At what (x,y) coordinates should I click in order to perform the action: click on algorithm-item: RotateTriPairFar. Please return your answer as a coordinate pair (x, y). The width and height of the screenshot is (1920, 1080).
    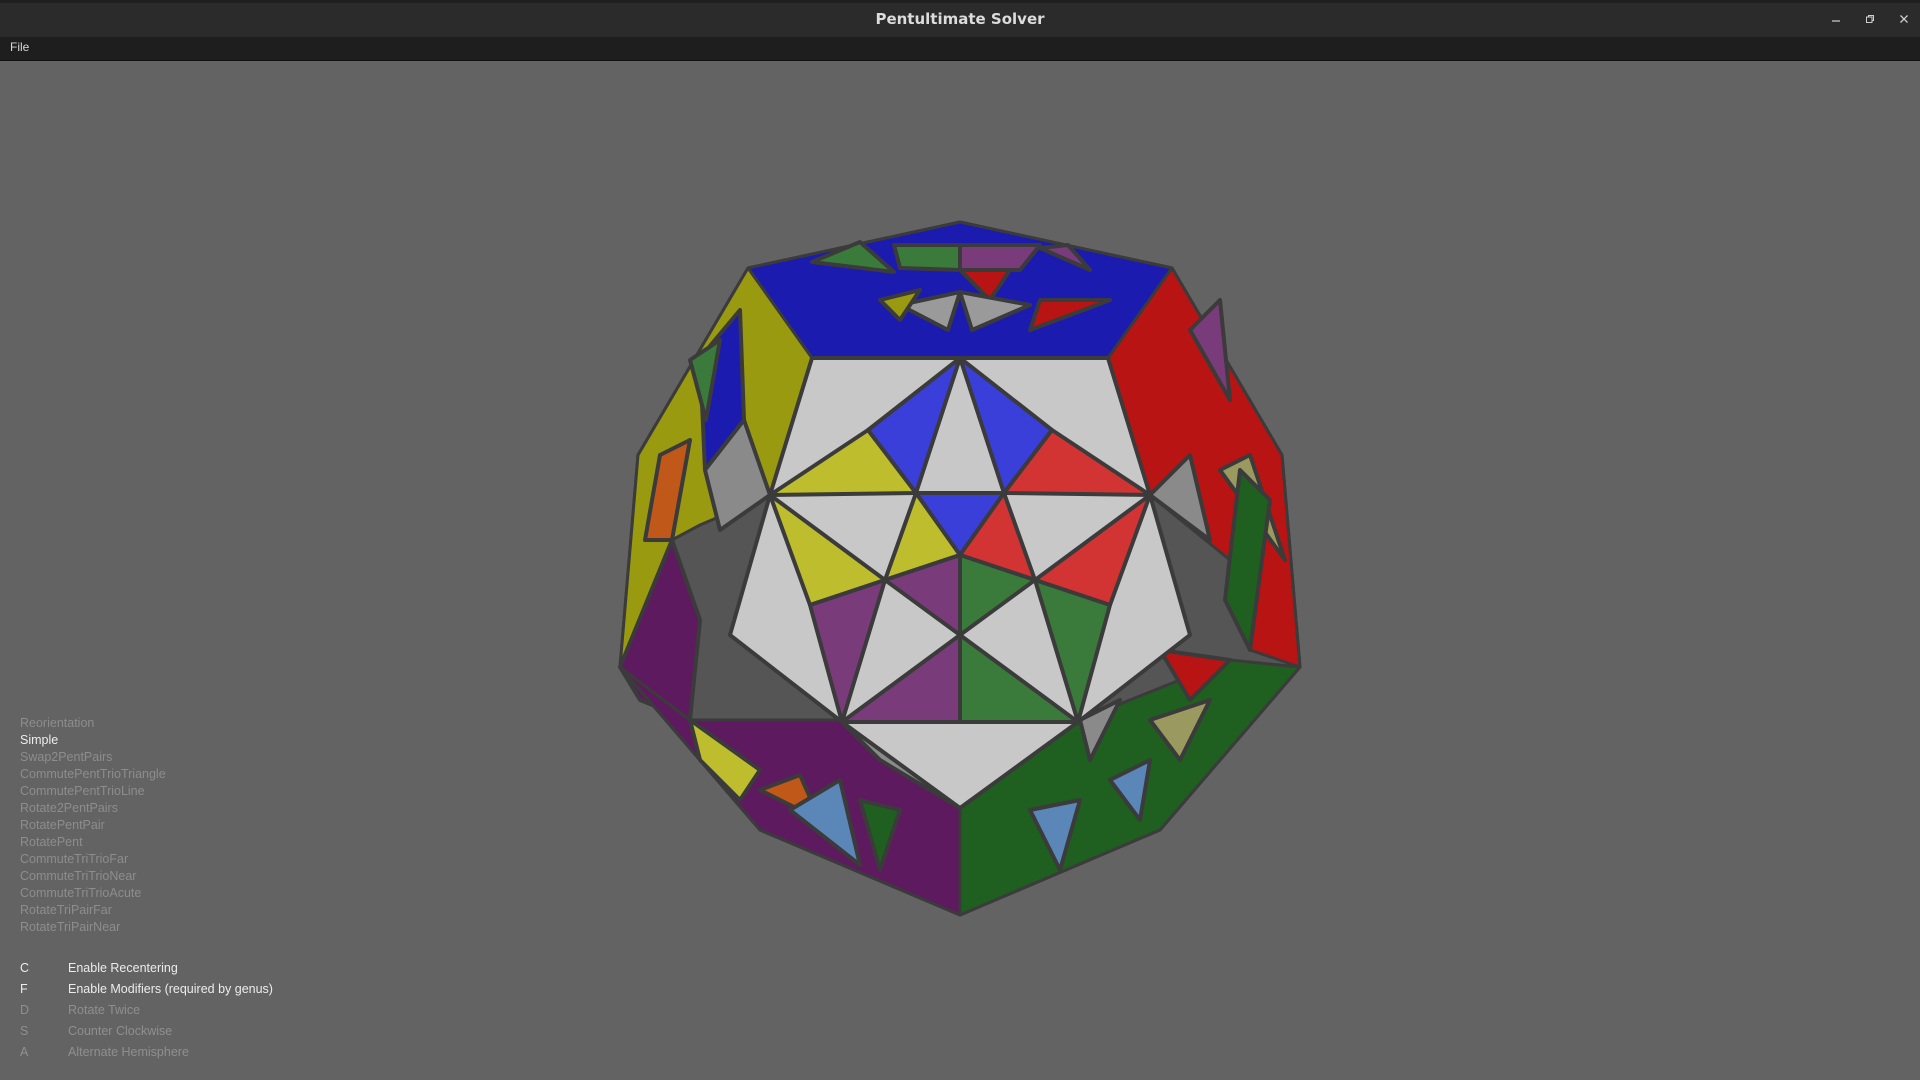
    Looking at the image, I should click on (93, 910).